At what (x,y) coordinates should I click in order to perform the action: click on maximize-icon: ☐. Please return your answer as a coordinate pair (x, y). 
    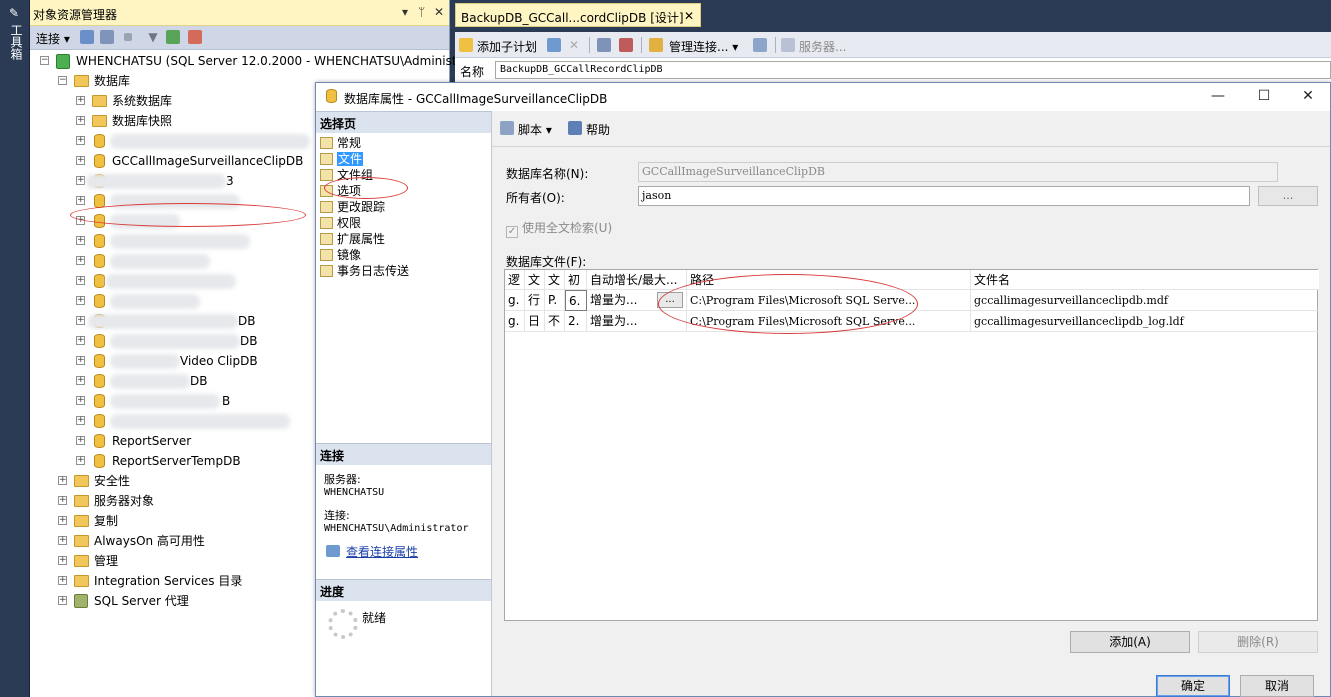
    Looking at the image, I should click on (1264, 96).